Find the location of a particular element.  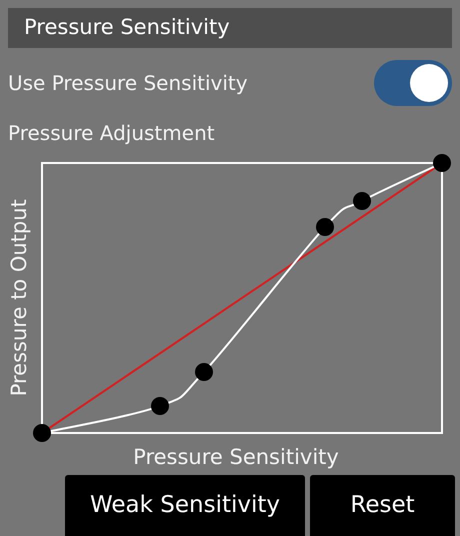

x-axis-label: Pressure Sensitivity is located at coordinates (236, 458).